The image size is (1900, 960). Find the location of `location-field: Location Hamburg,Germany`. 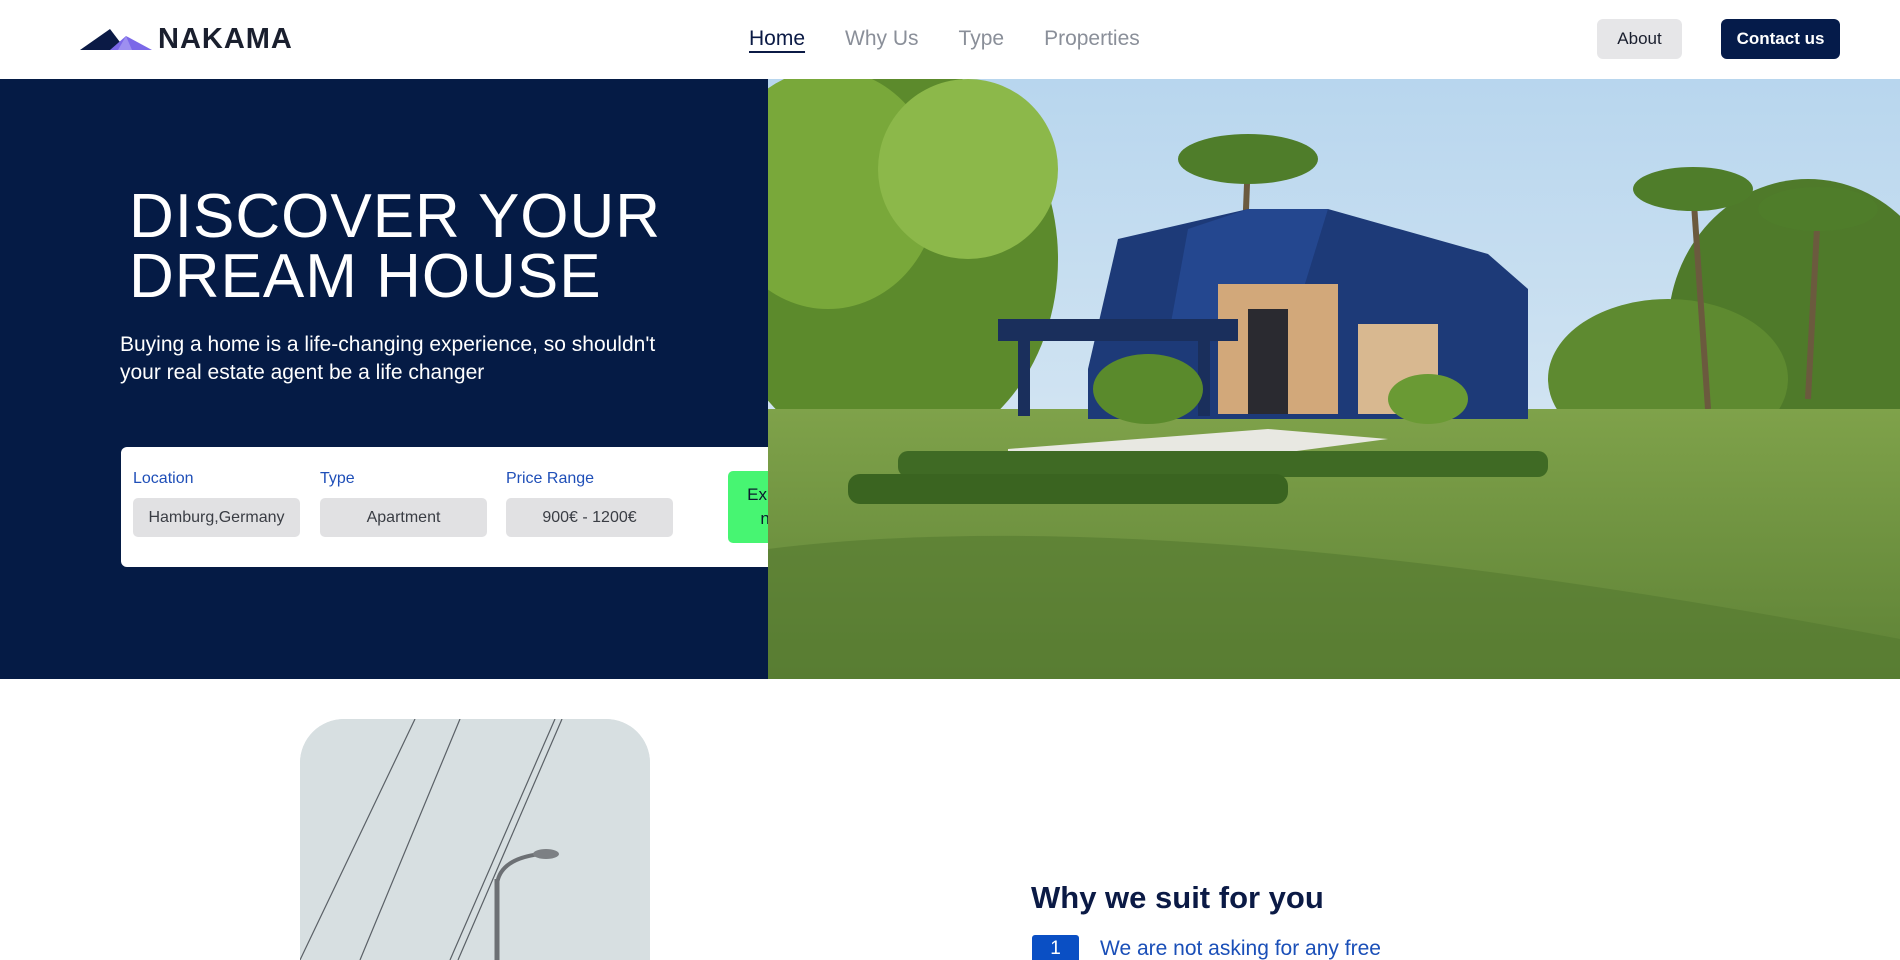

location-field: Location Hamburg,Germany is located at coordinates (216, 503).